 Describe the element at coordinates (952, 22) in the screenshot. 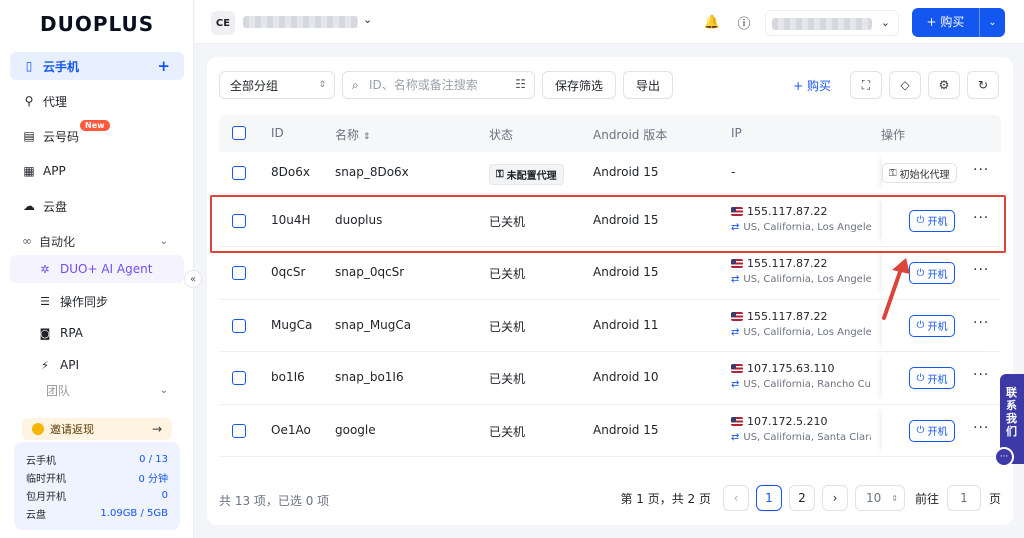

I see `buy-button-label: 购买` at that location.